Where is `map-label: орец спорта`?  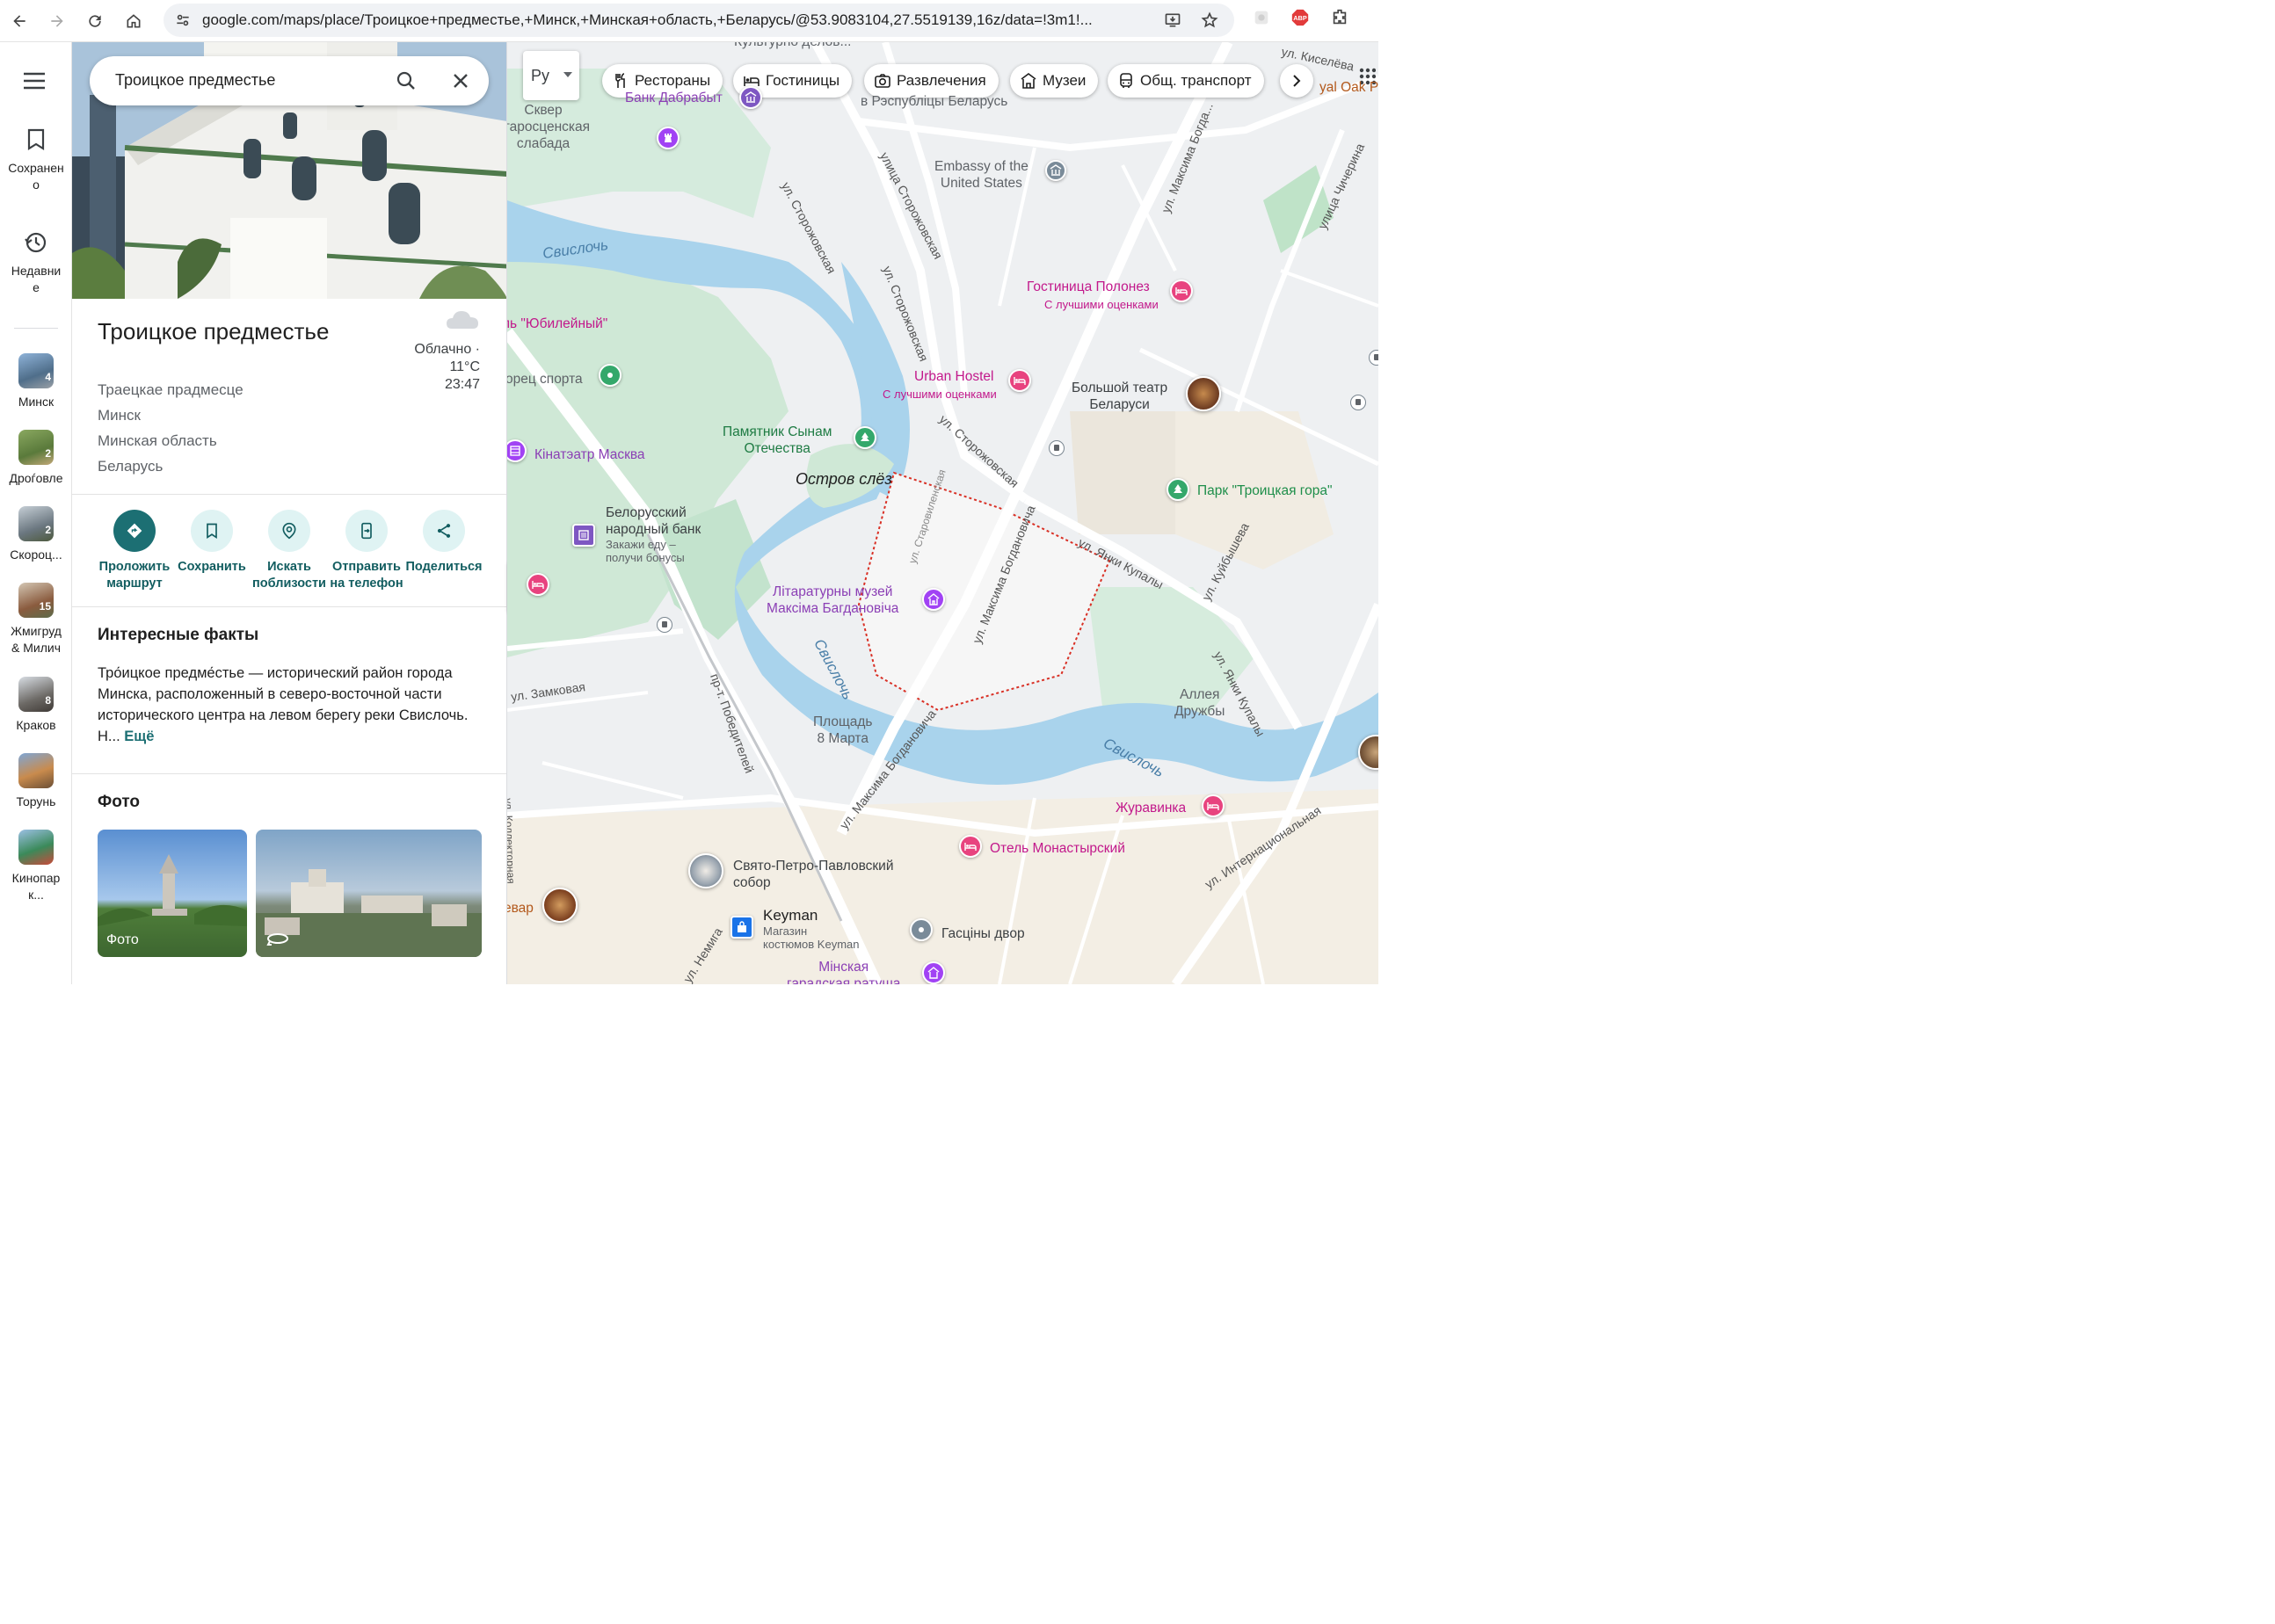
map-label: орец спорта is located at coordinates (545, 379).